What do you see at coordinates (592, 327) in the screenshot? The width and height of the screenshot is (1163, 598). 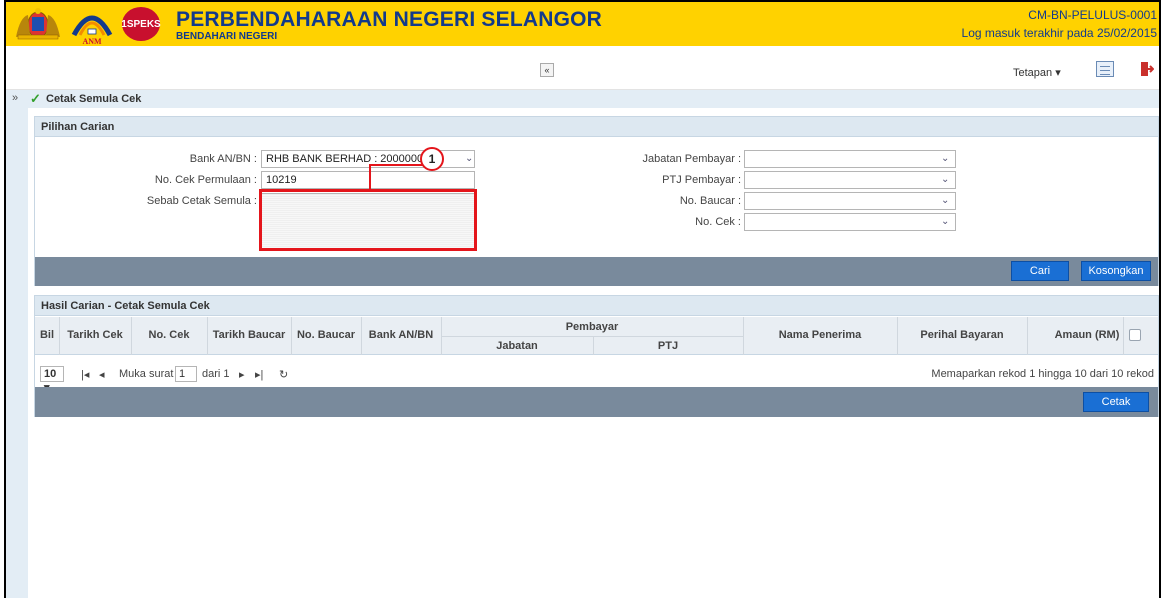 I see `col-payer-group: Pembayar` at bounding box center [592, 327].